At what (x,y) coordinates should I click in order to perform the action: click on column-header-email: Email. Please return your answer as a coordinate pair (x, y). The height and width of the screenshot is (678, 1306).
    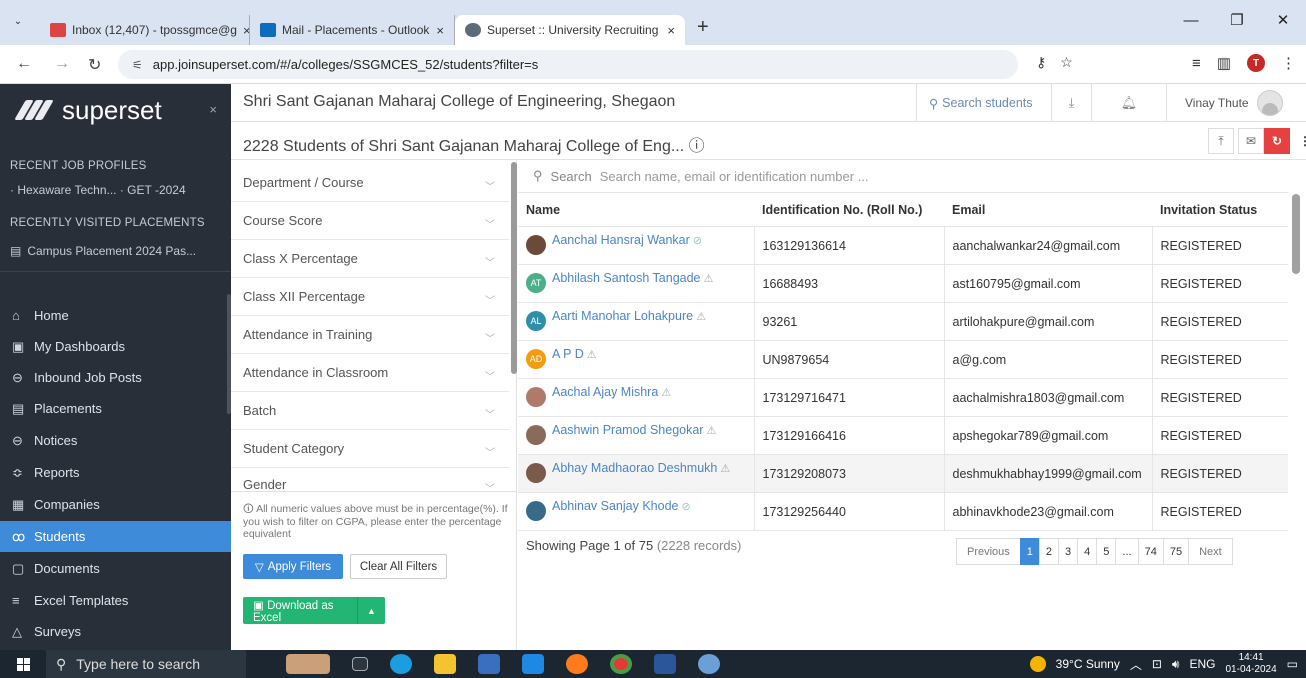
    Looking at the image, I should click on (1048, 209).